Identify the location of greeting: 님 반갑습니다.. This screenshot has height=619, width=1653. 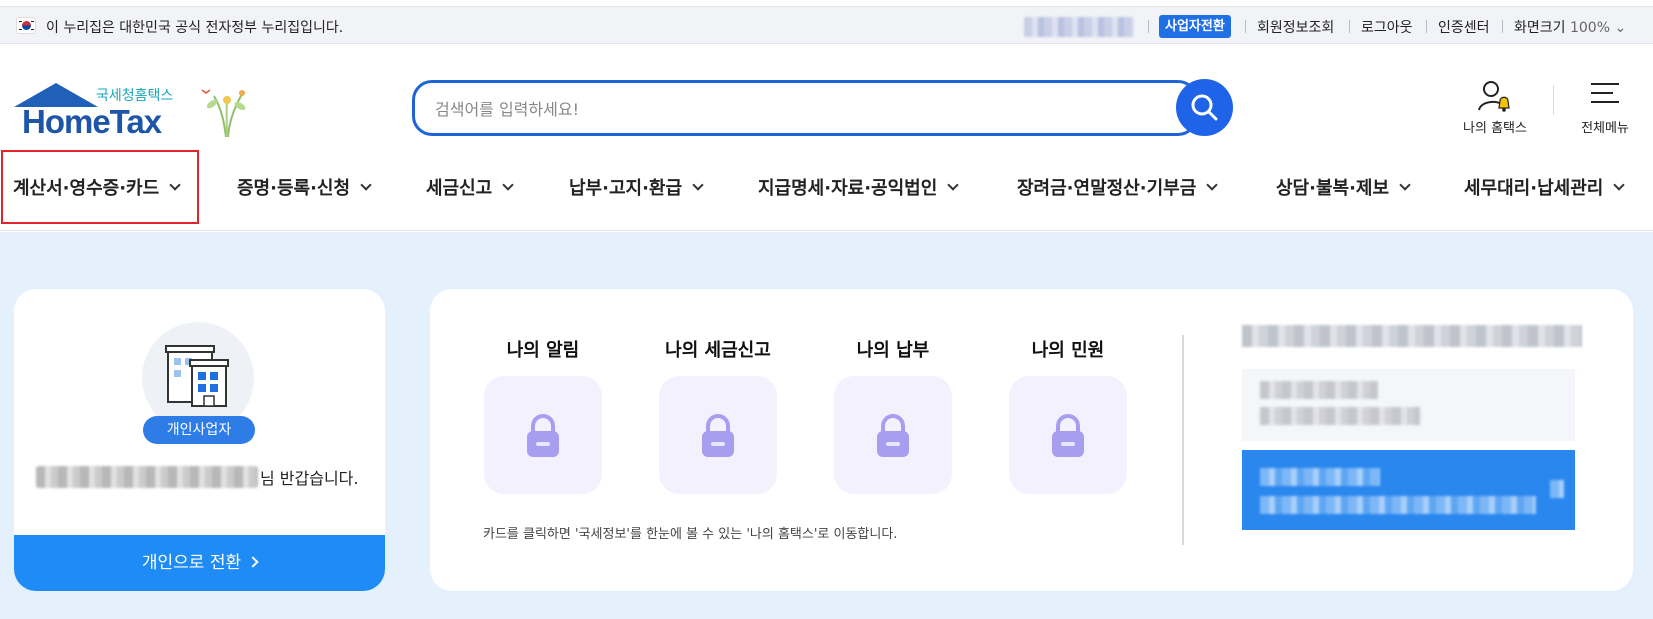
(197, 477).